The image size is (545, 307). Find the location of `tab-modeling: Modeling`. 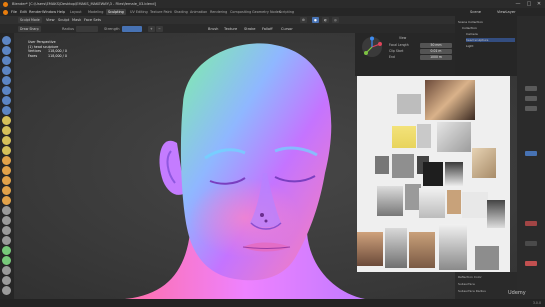

tab-modeling: Modeling is located at coordinates (95, 12).